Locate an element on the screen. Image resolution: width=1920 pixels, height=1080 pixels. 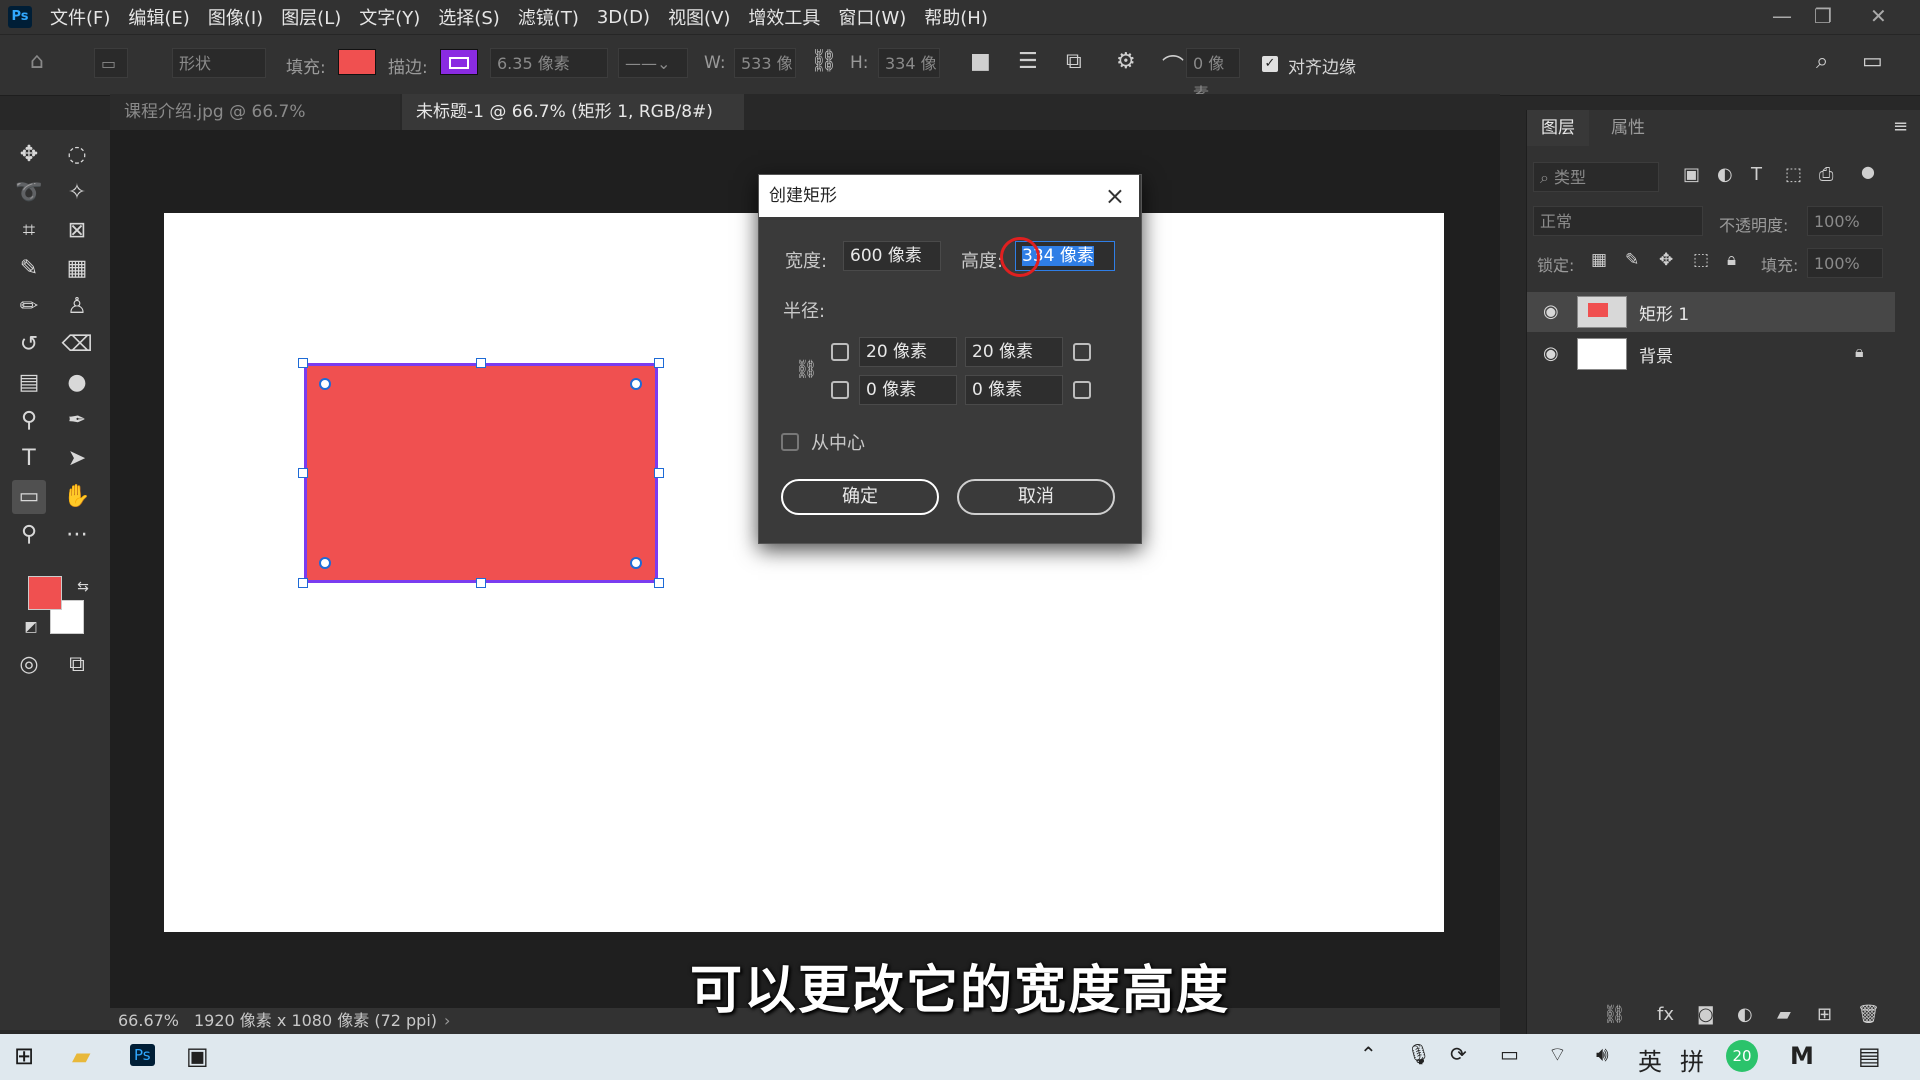
menu-3d: 3D(D) is located at coordinates (623, 17).